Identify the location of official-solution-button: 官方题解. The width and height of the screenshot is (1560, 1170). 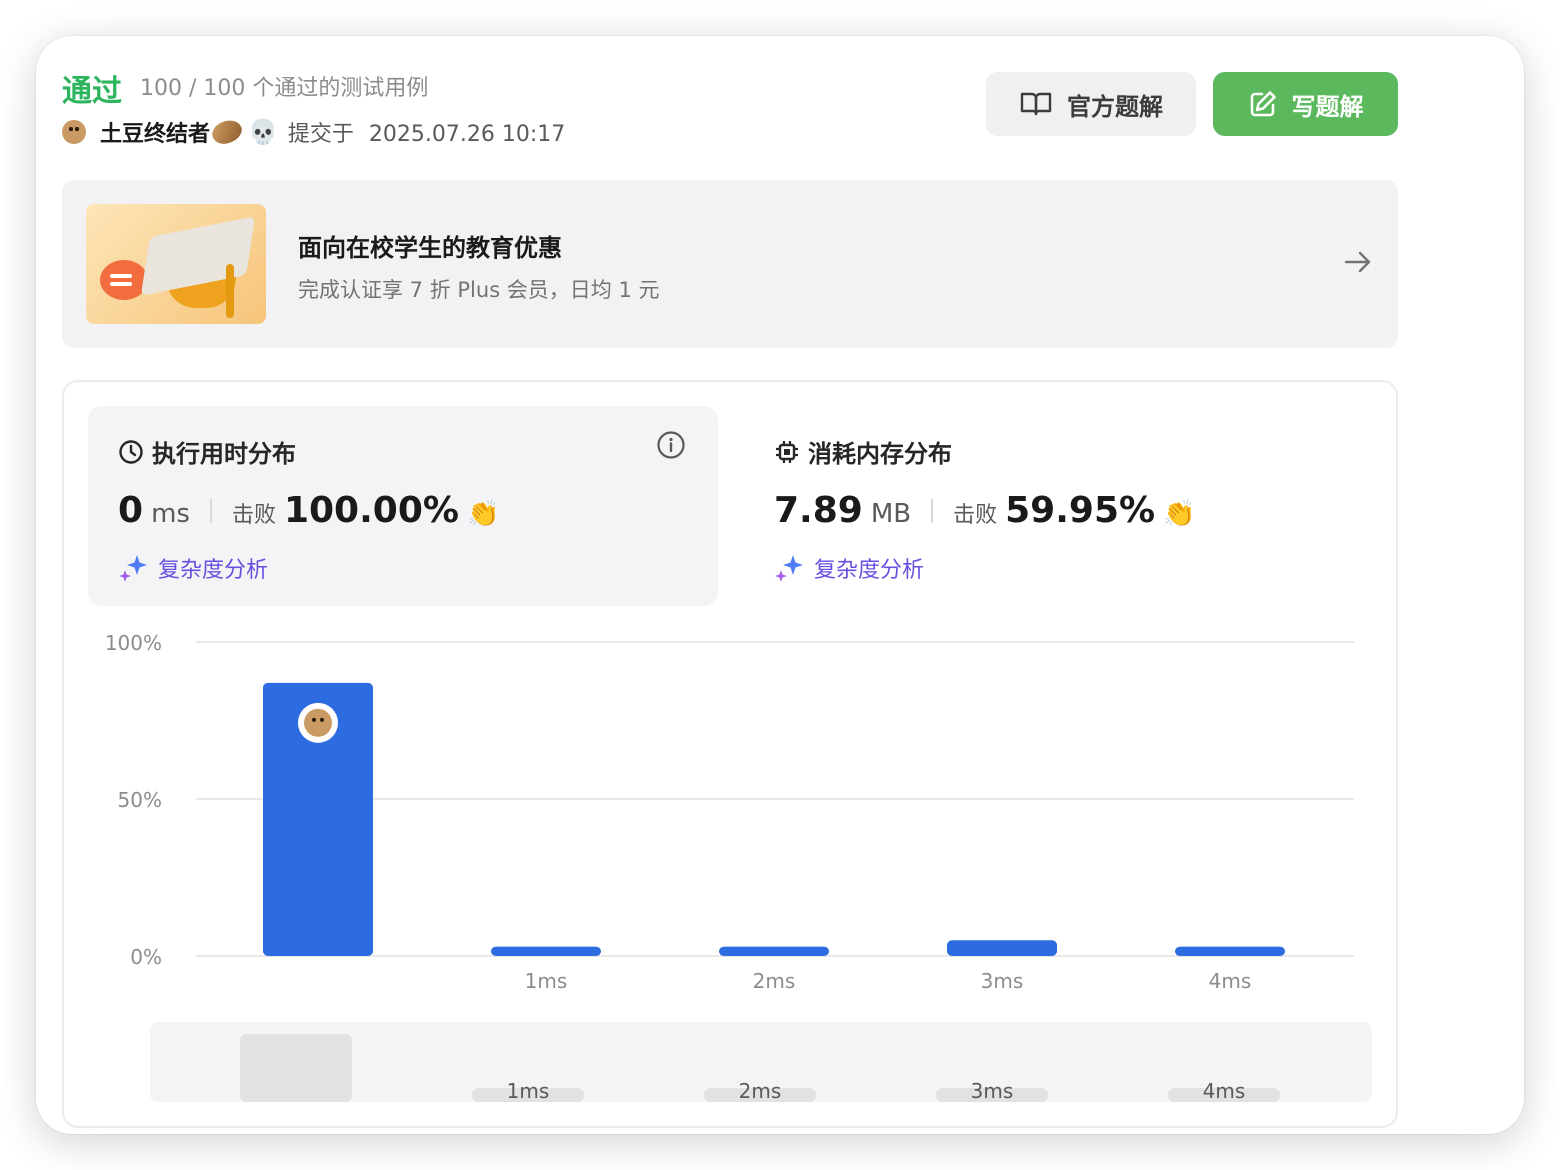
(1091, 104).